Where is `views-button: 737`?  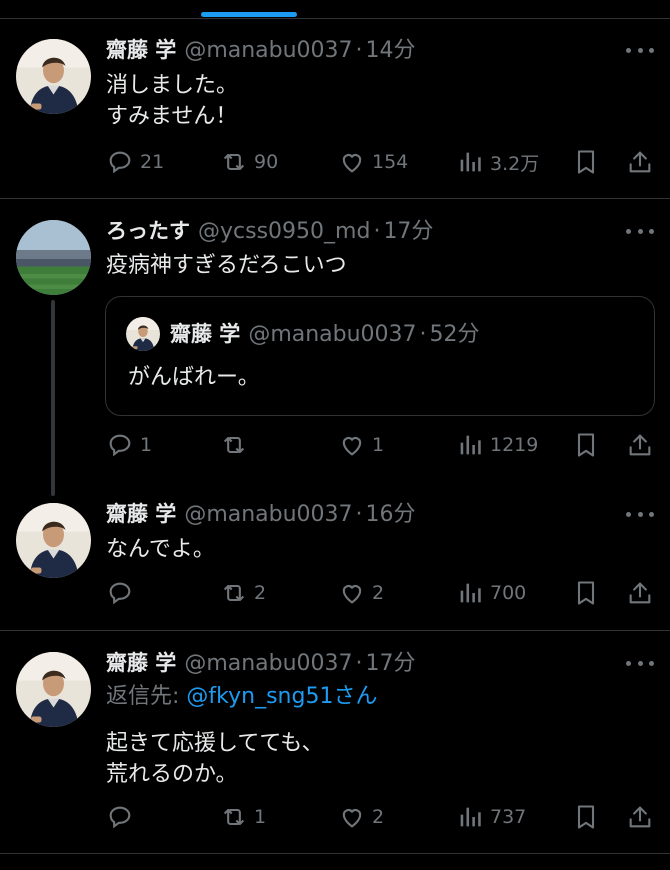 views-button: 737 is located at coordinates (491, 817).